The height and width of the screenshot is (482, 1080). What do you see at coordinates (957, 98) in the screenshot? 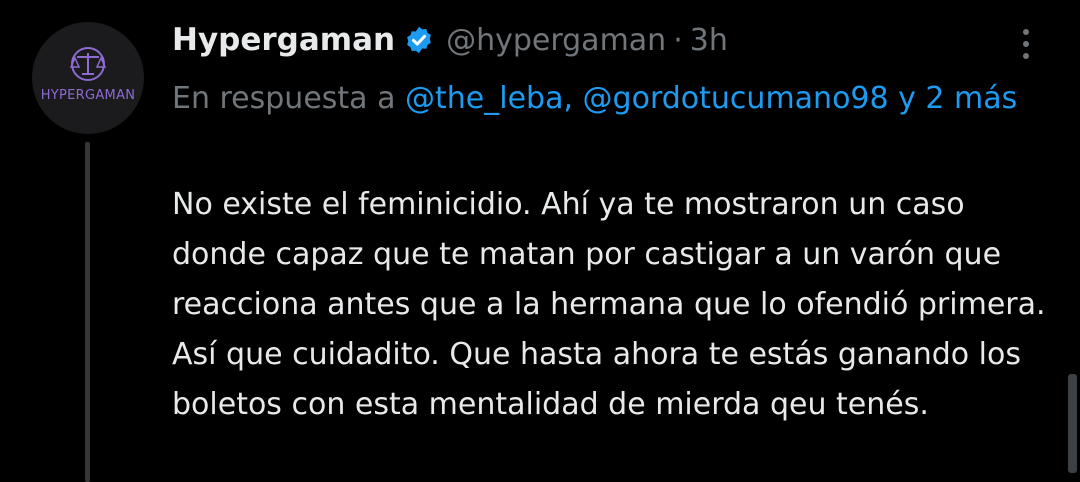
I see `reply-more-link: y 2 más` at bounding box center [957, 98].